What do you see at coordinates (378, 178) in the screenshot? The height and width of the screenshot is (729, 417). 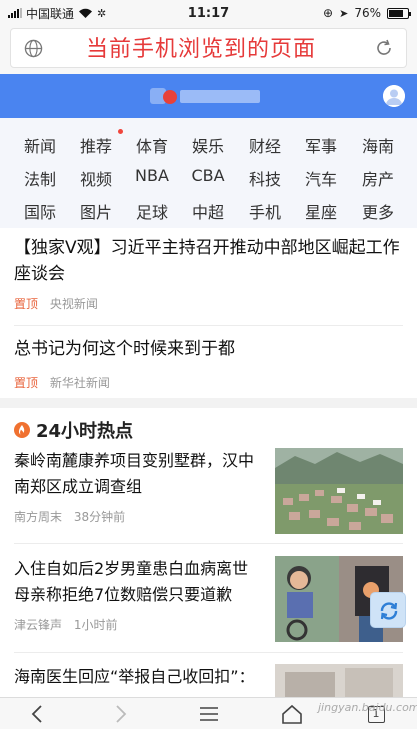 I see `category-tab: 房产` at bounding box center [378, 178].